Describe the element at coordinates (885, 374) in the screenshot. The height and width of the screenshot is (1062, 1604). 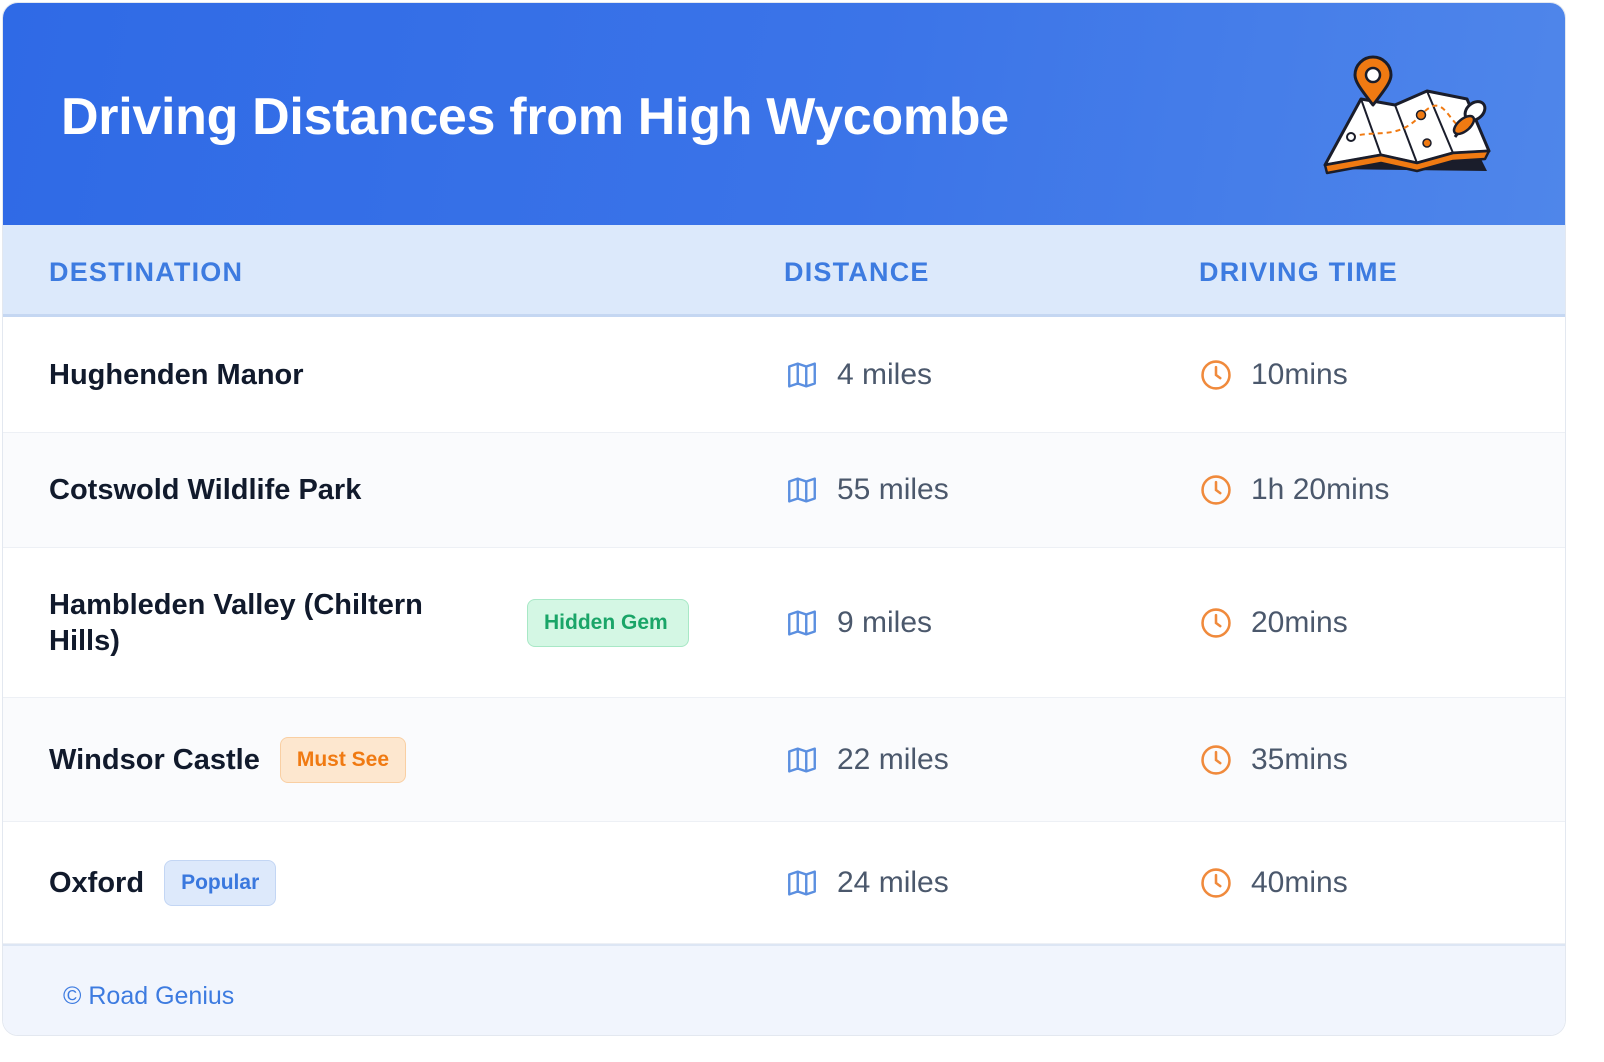
I see `distance-value: 4 miles` at that location.